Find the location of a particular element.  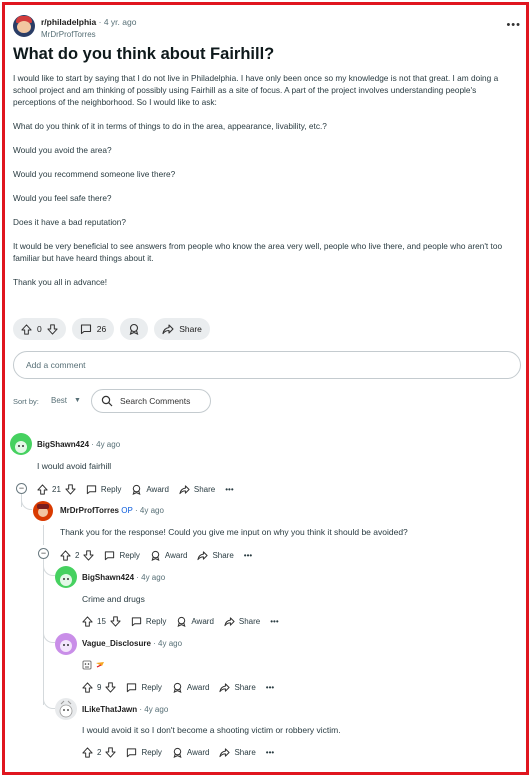

comment-actions: 21 Reply Award Share ••• is located at coordinates (135, 489).